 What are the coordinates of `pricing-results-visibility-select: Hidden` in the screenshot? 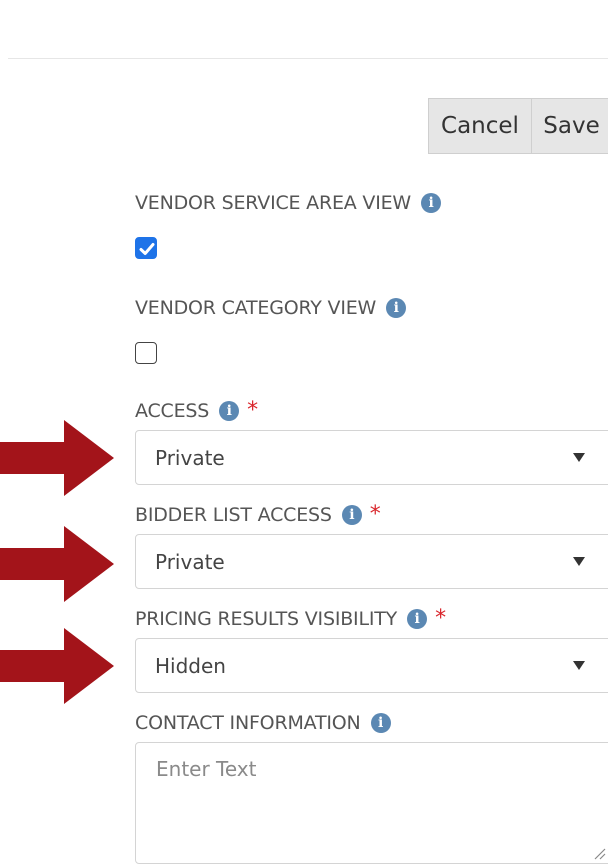 It's located at (371, 665).